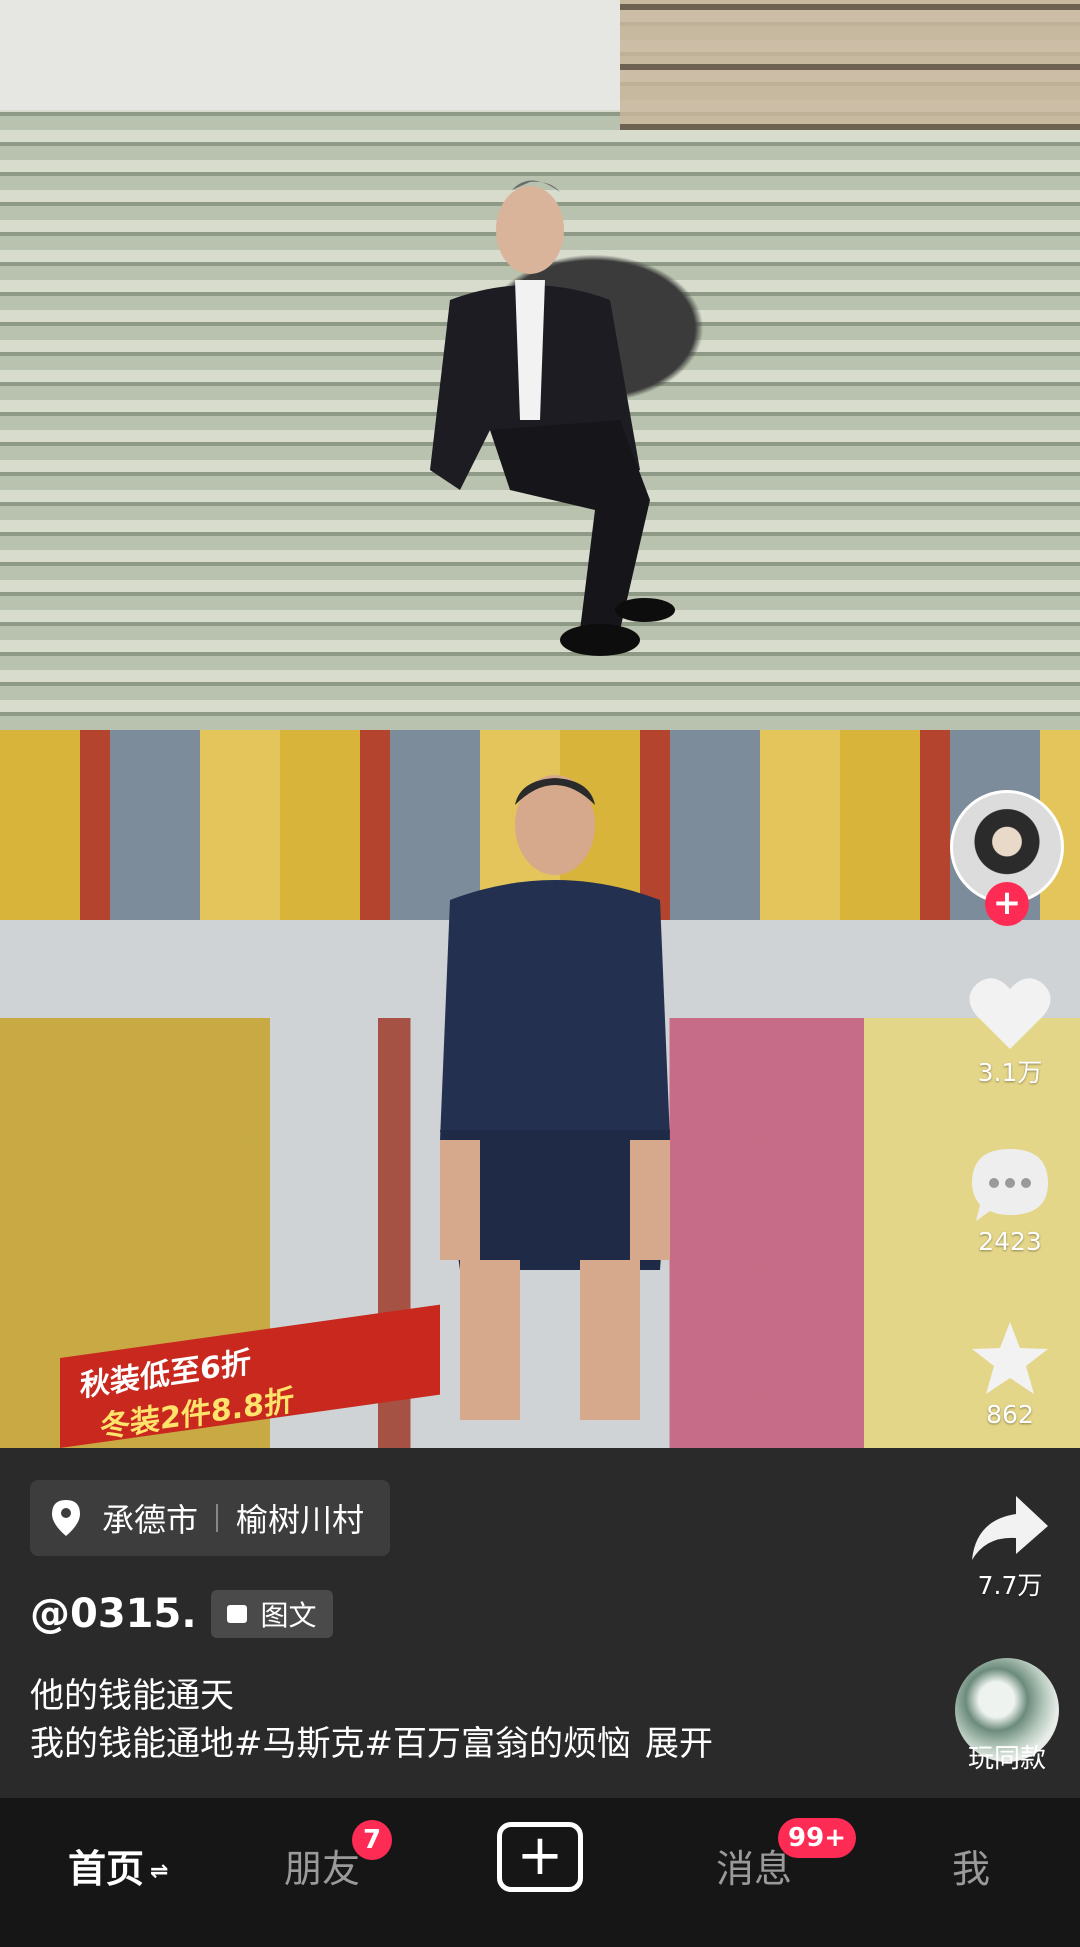  I want to click on comment-count: 2423, so click(1010, 1241).